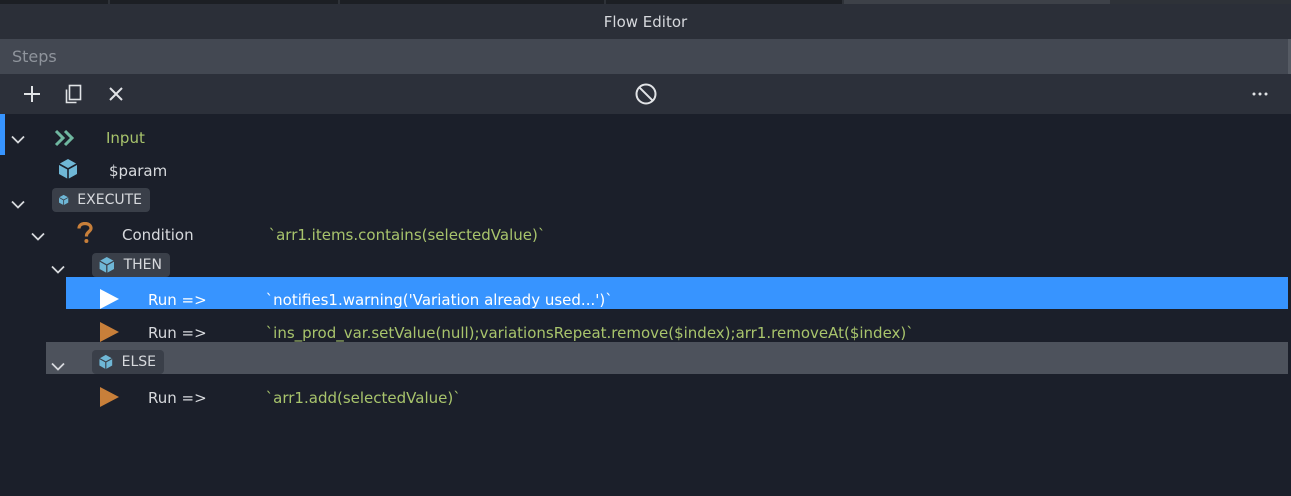 The image size is (1291, 496). What do you see at coordinates (667, 358) in the screenshot?
I see `hover-highlight` at bounding box center [667, 358].